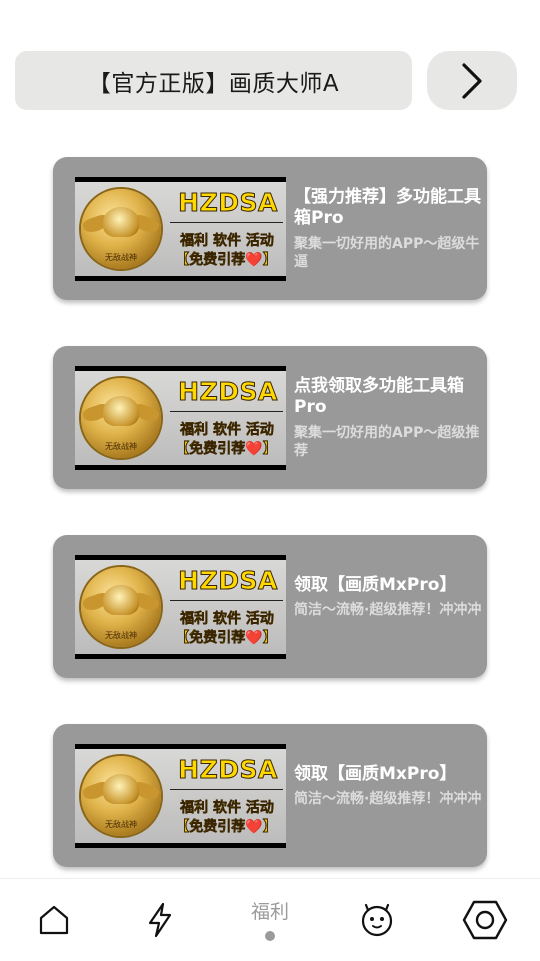 The width and height of the screenshot is (540, 961). I want to click on card-title: 点我领取多功能工具箱Pro, so click(379, 396).